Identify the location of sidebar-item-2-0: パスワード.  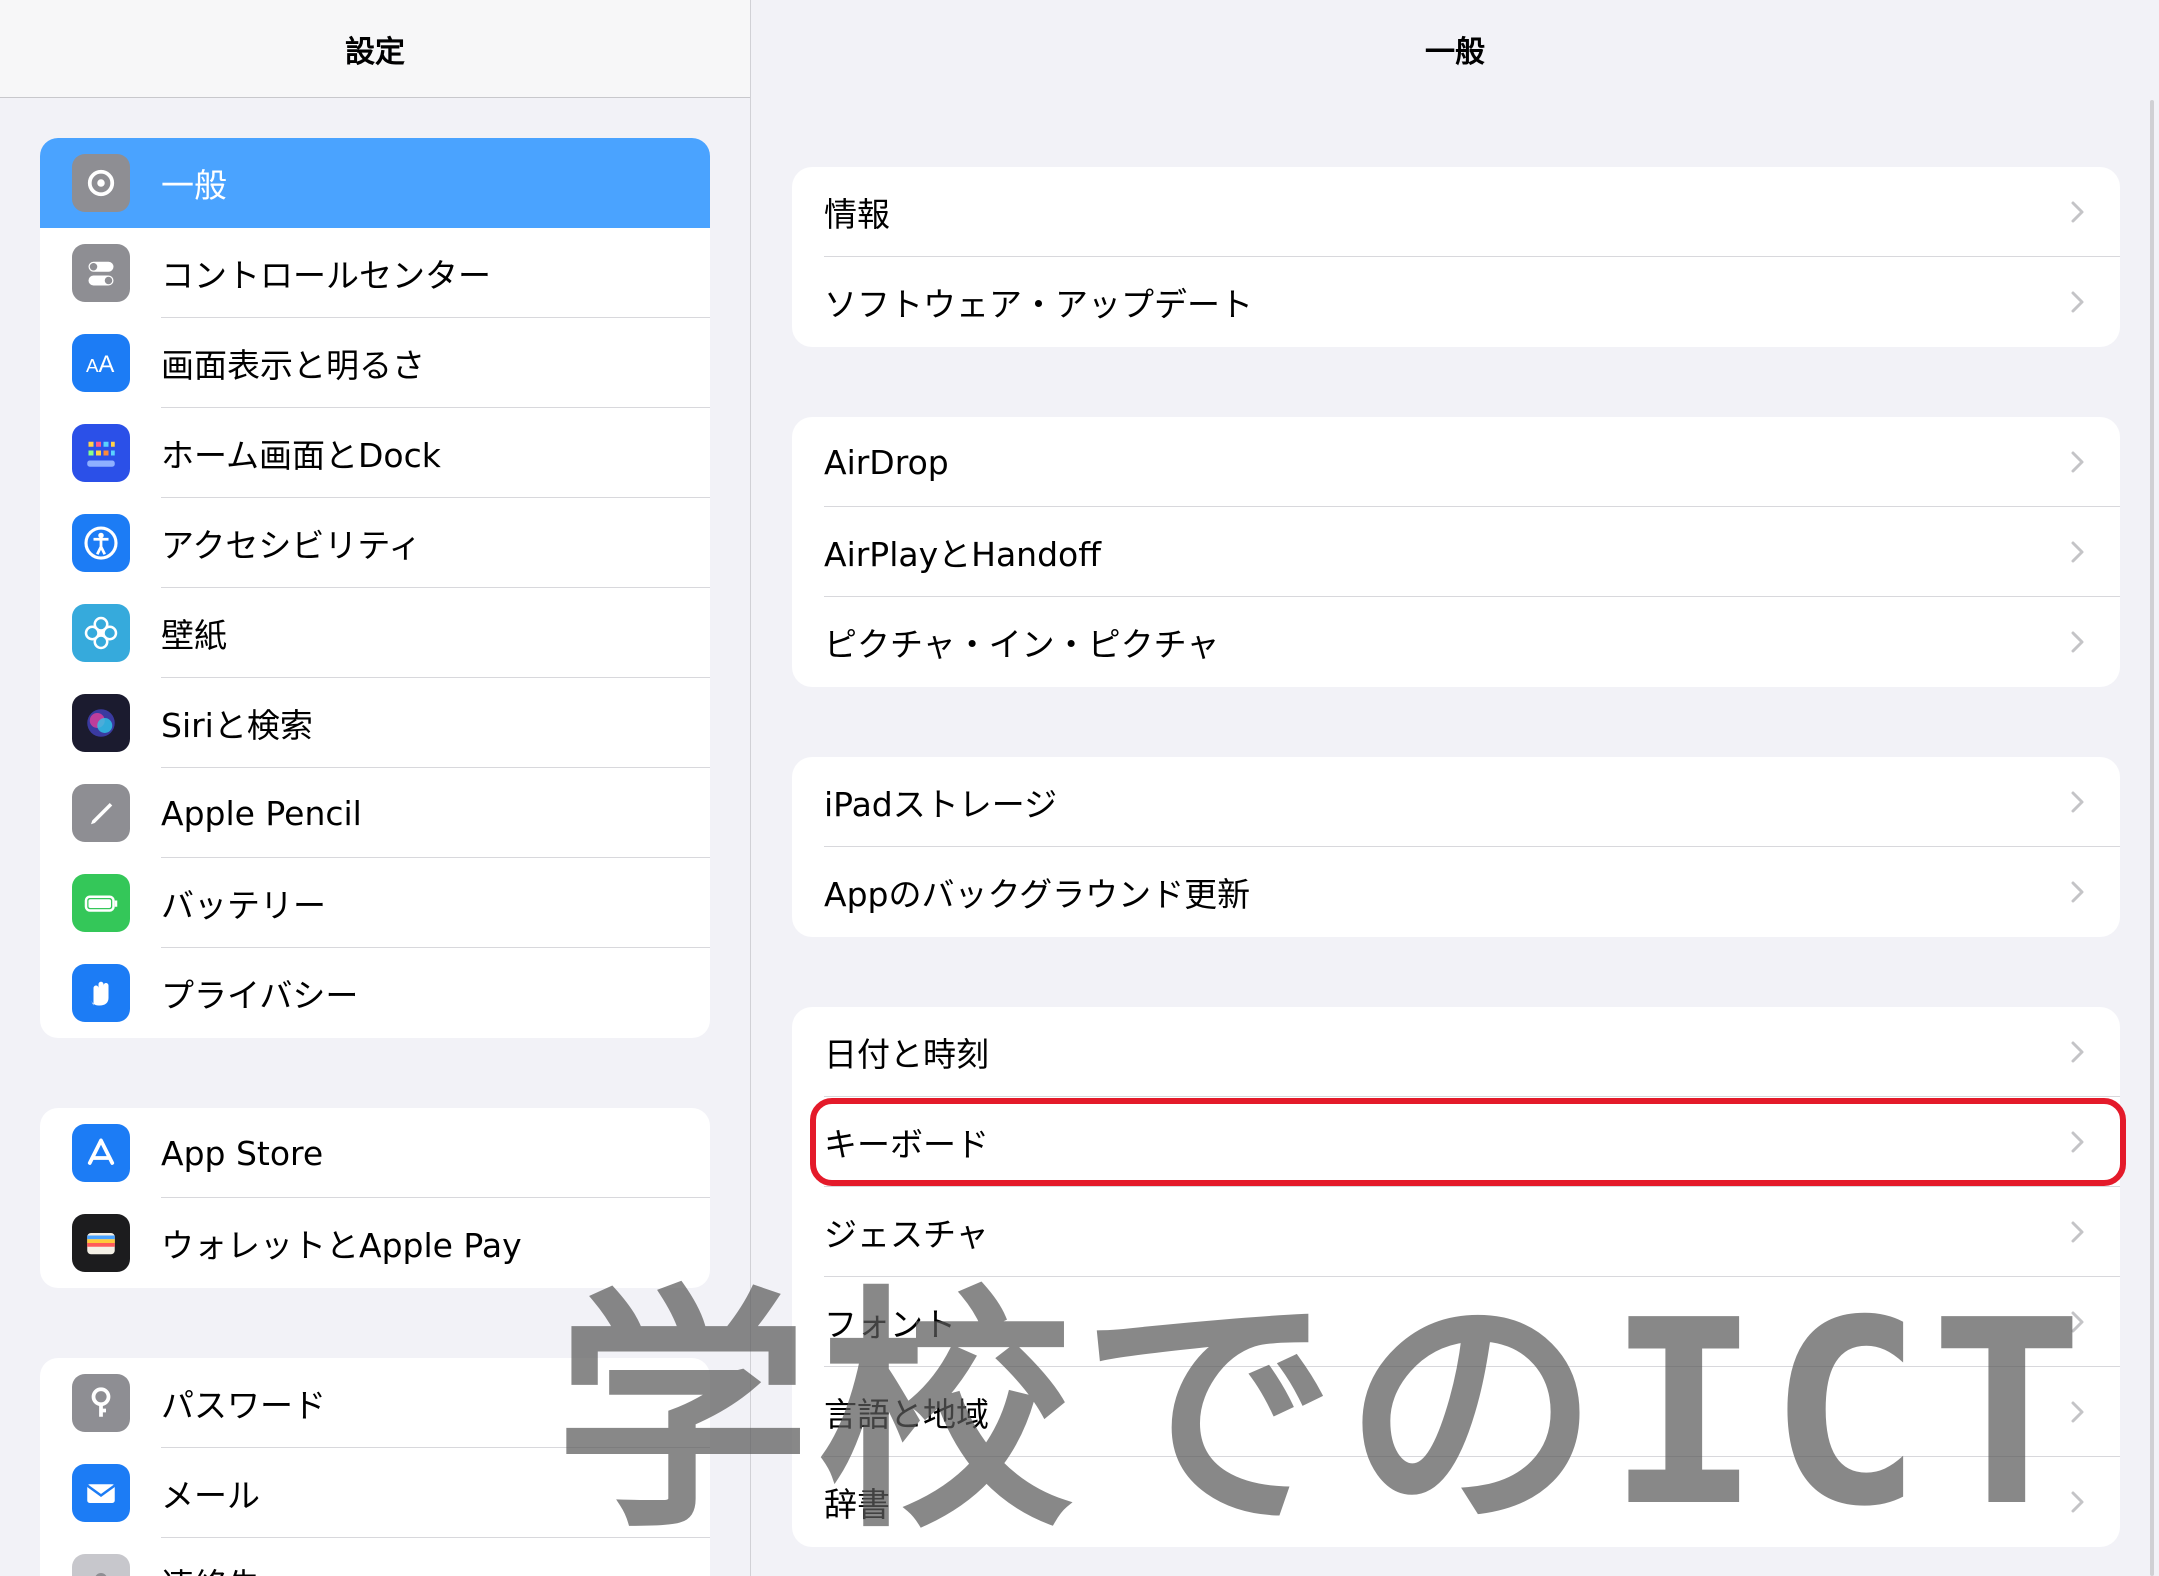
(375, 1403).